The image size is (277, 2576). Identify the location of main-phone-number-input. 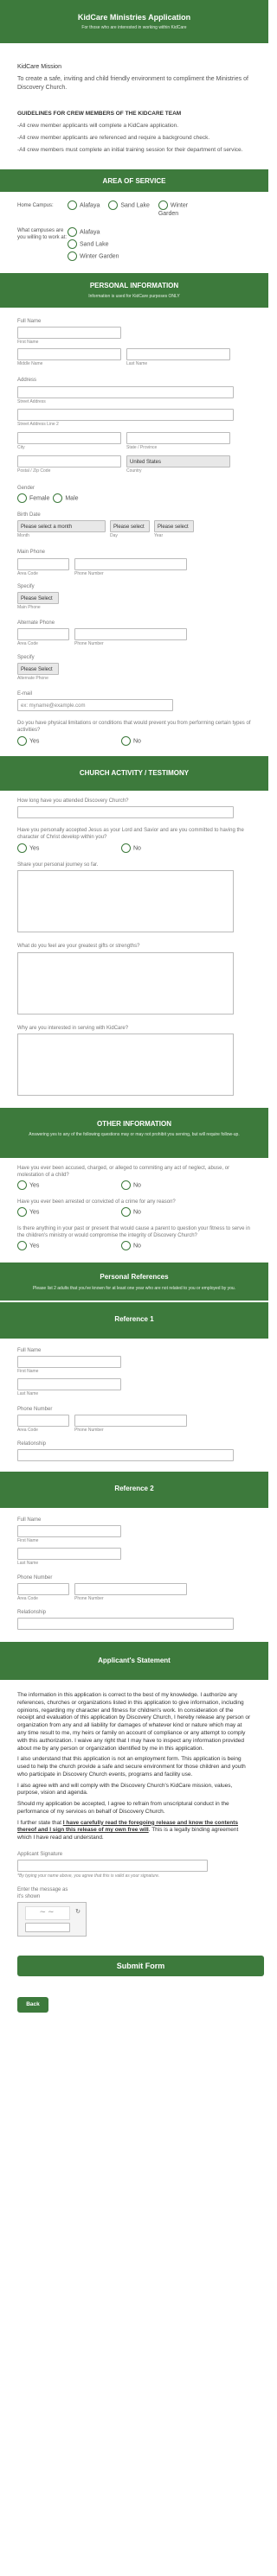
(130, 563).